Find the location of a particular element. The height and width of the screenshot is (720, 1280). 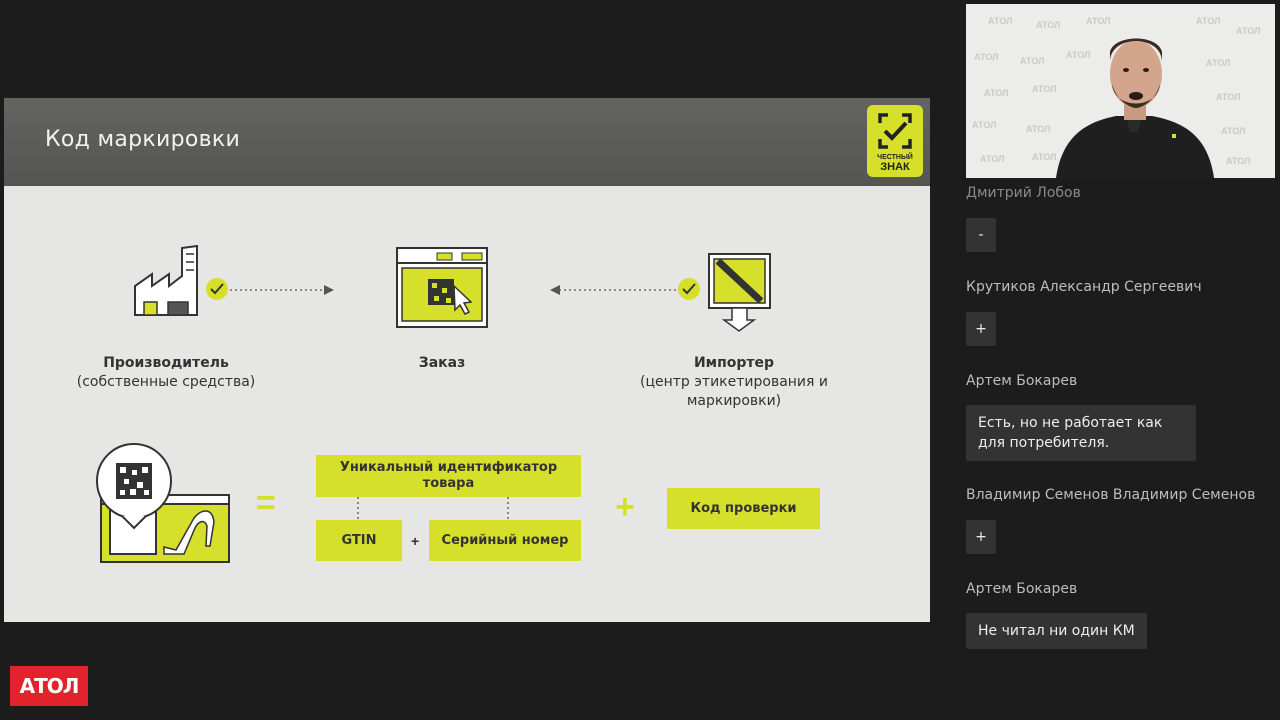

chat-author-1: Дмитрий Лобов is located at coordinates (1023, 193).